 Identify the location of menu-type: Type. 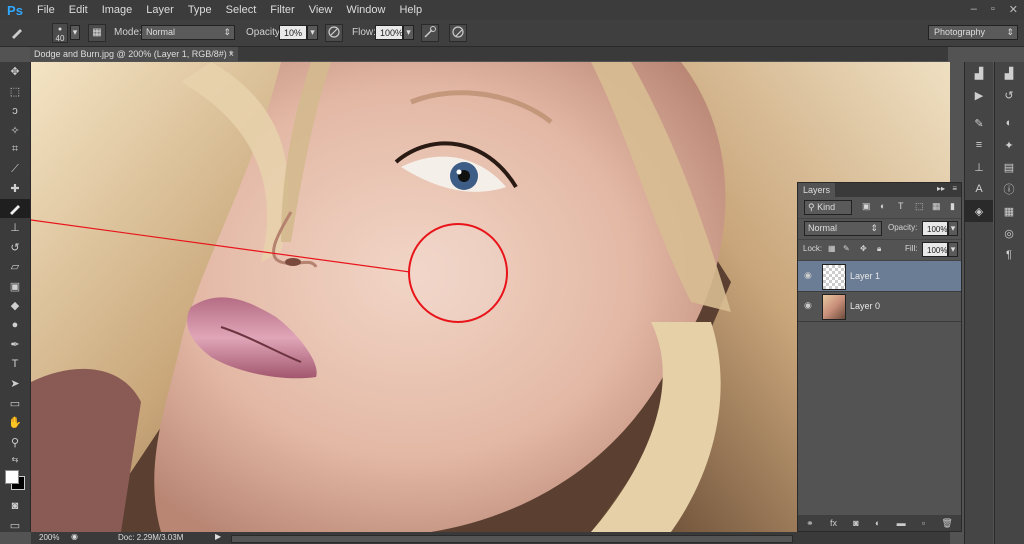
(200, 10).